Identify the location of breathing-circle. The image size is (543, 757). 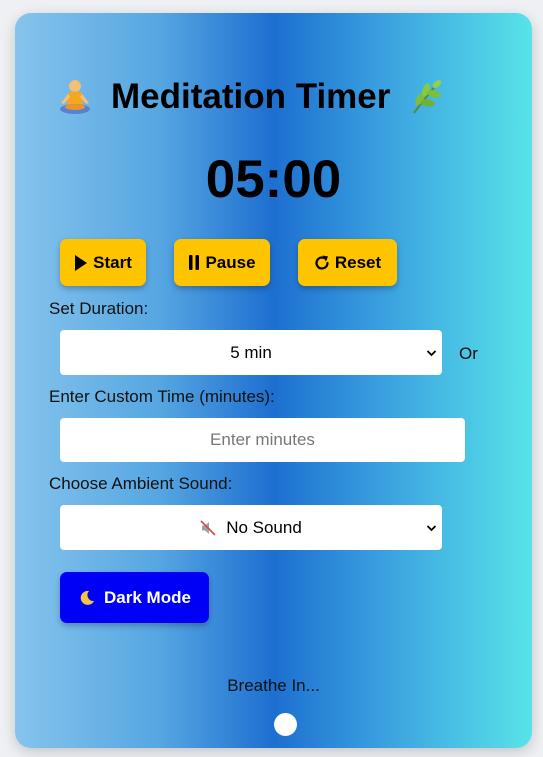
(285, 724).